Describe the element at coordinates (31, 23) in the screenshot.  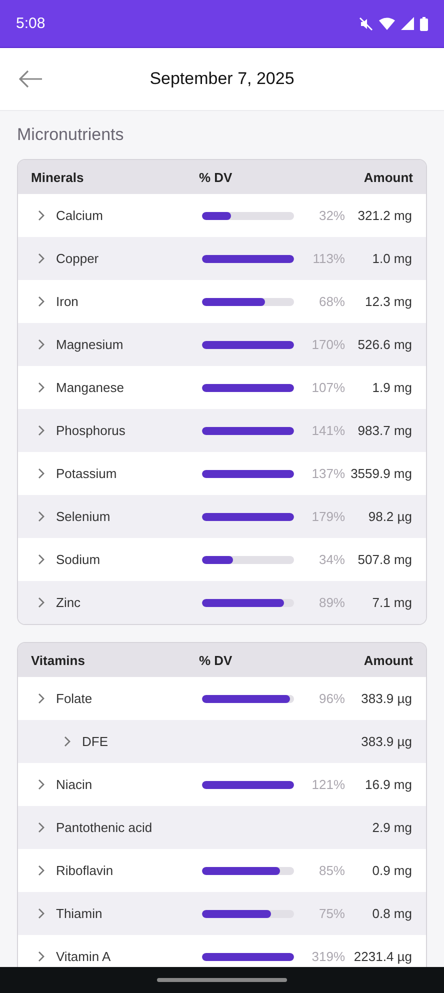
I see `clock: 5:08` at that location.